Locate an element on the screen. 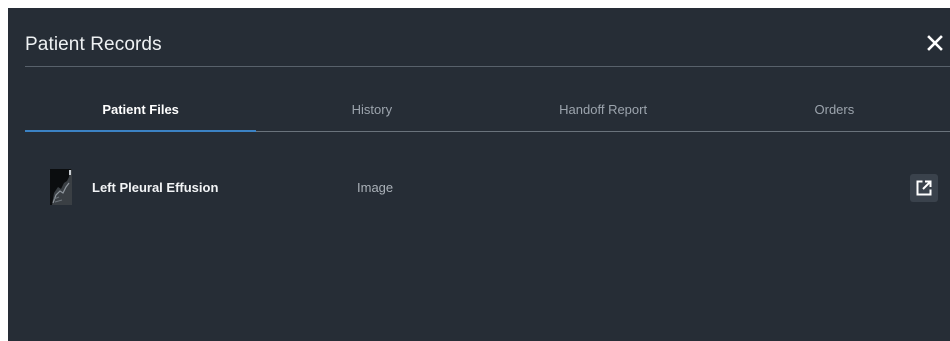  open-file-button is located at coordinates (924, 188).